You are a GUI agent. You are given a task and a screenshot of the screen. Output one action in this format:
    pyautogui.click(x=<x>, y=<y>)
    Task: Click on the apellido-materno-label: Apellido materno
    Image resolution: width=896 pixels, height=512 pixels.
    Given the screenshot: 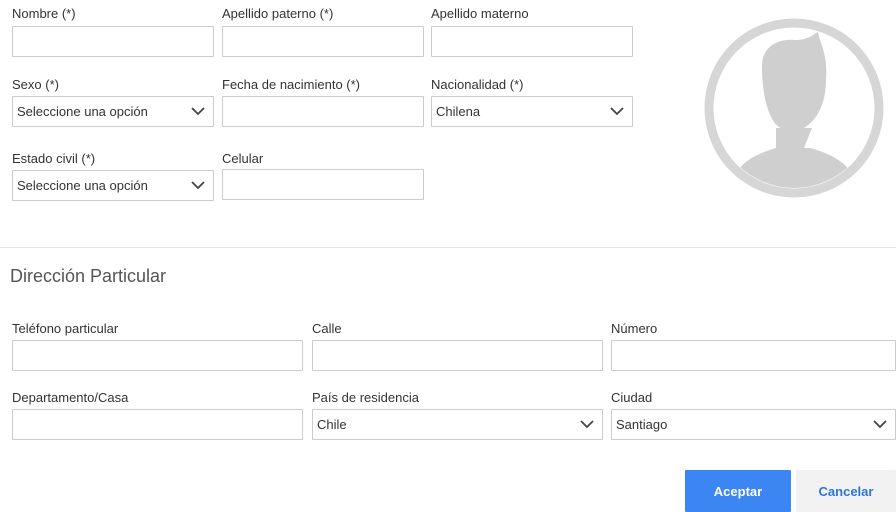 What is the action you would take?
    pyautogui.click(x=480, y=13)
    